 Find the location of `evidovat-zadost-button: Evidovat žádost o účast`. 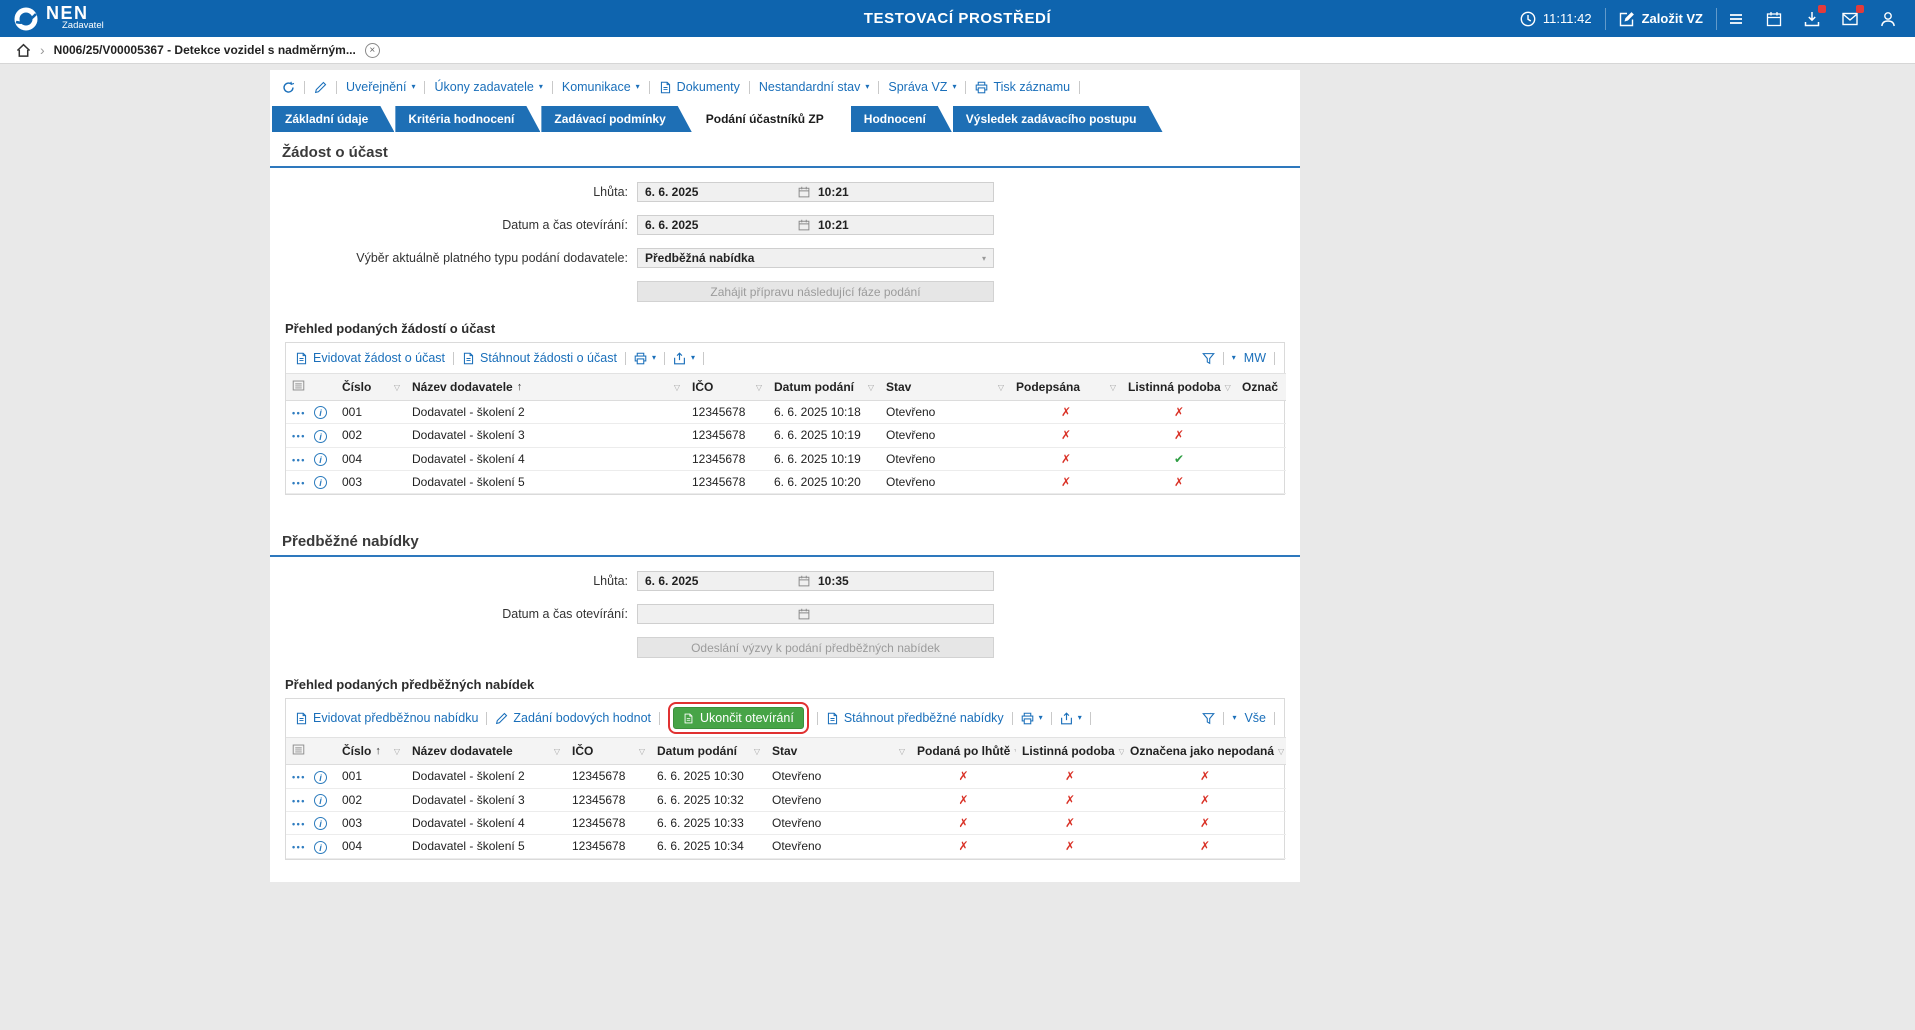

evidovat-zadost-button: Evidovat žádost o účast is located at coordinates (370, 358).